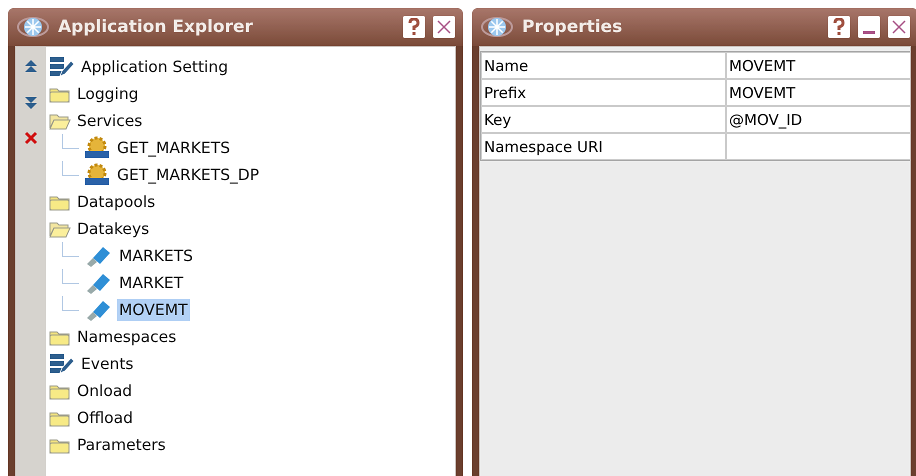 This screenshot has width=916, height=476. I want to click on tree-item: Logging, so click(107, 93).